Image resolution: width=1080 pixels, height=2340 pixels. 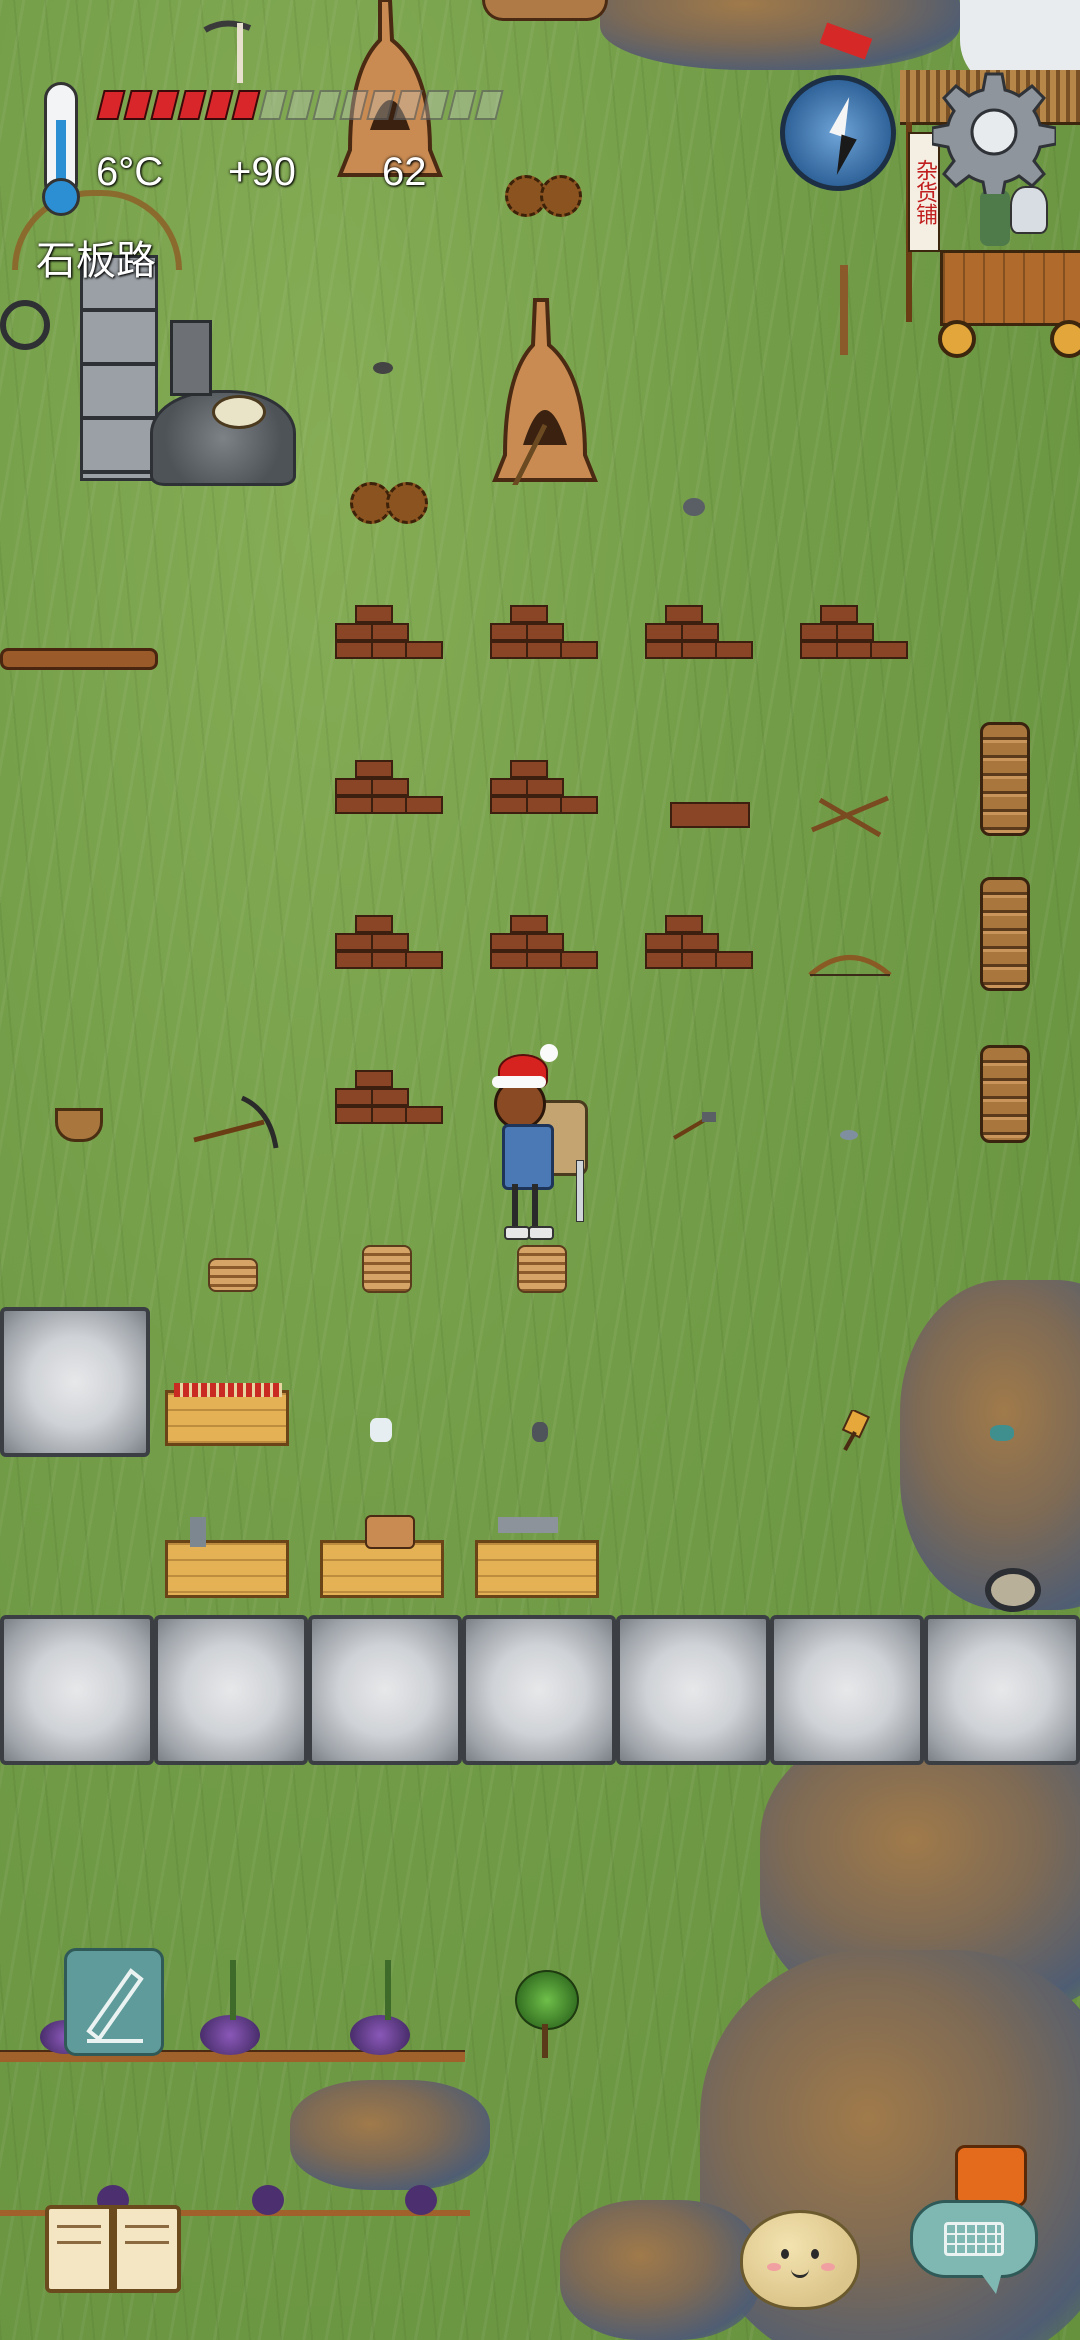 I want to click on health-bar, so click(x=301, y=106).